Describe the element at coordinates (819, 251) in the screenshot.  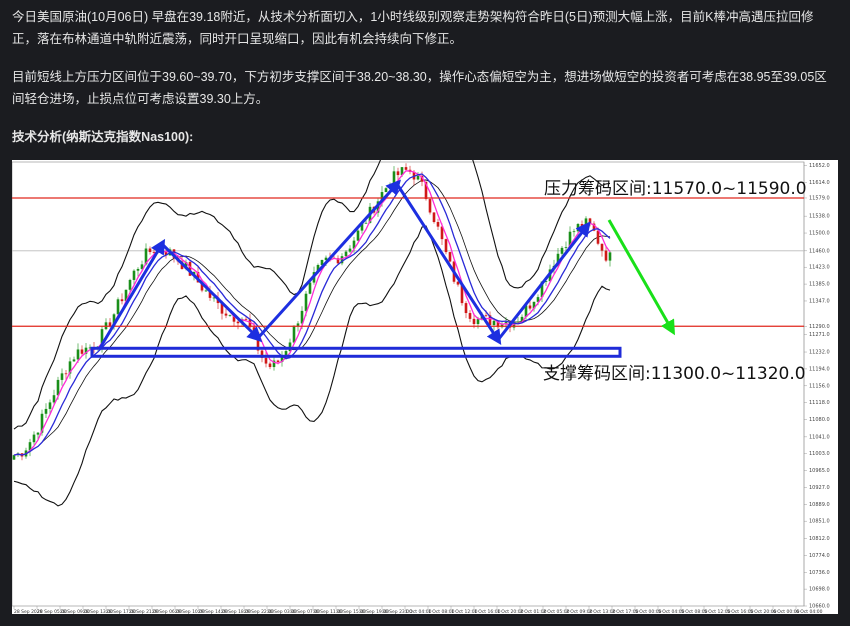
I see `price-tick-label: 11460.0` at that location.